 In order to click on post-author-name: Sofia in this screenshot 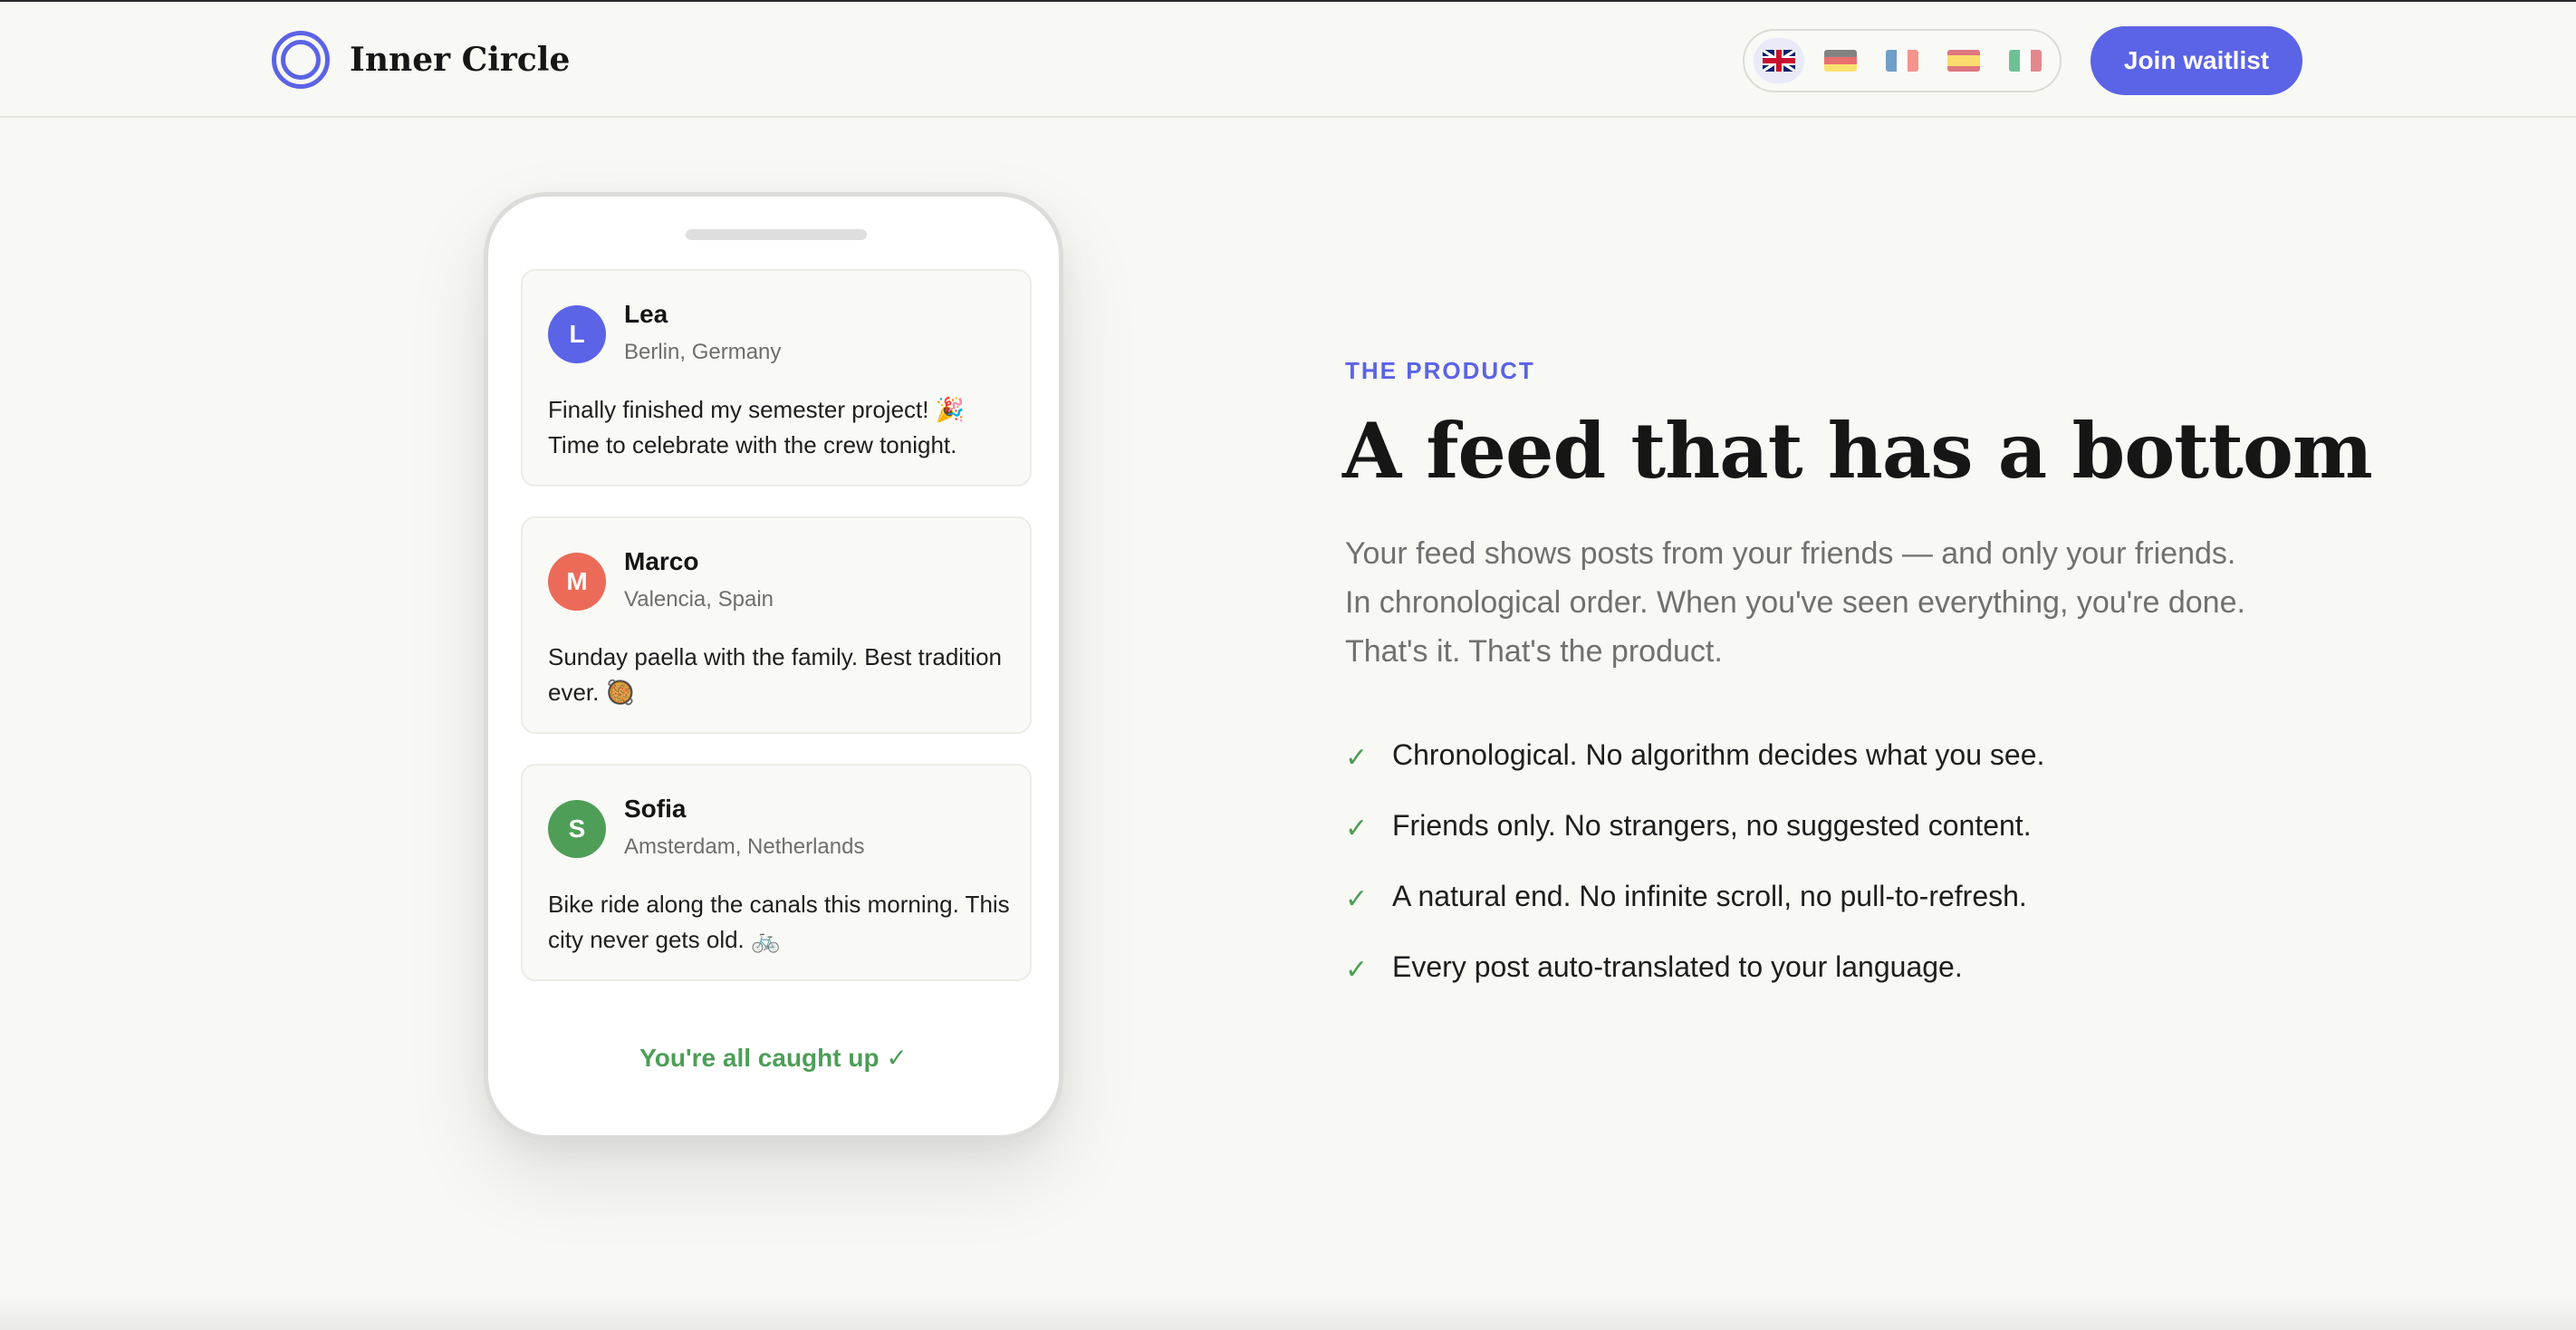, I will do `click(655, 809)`.